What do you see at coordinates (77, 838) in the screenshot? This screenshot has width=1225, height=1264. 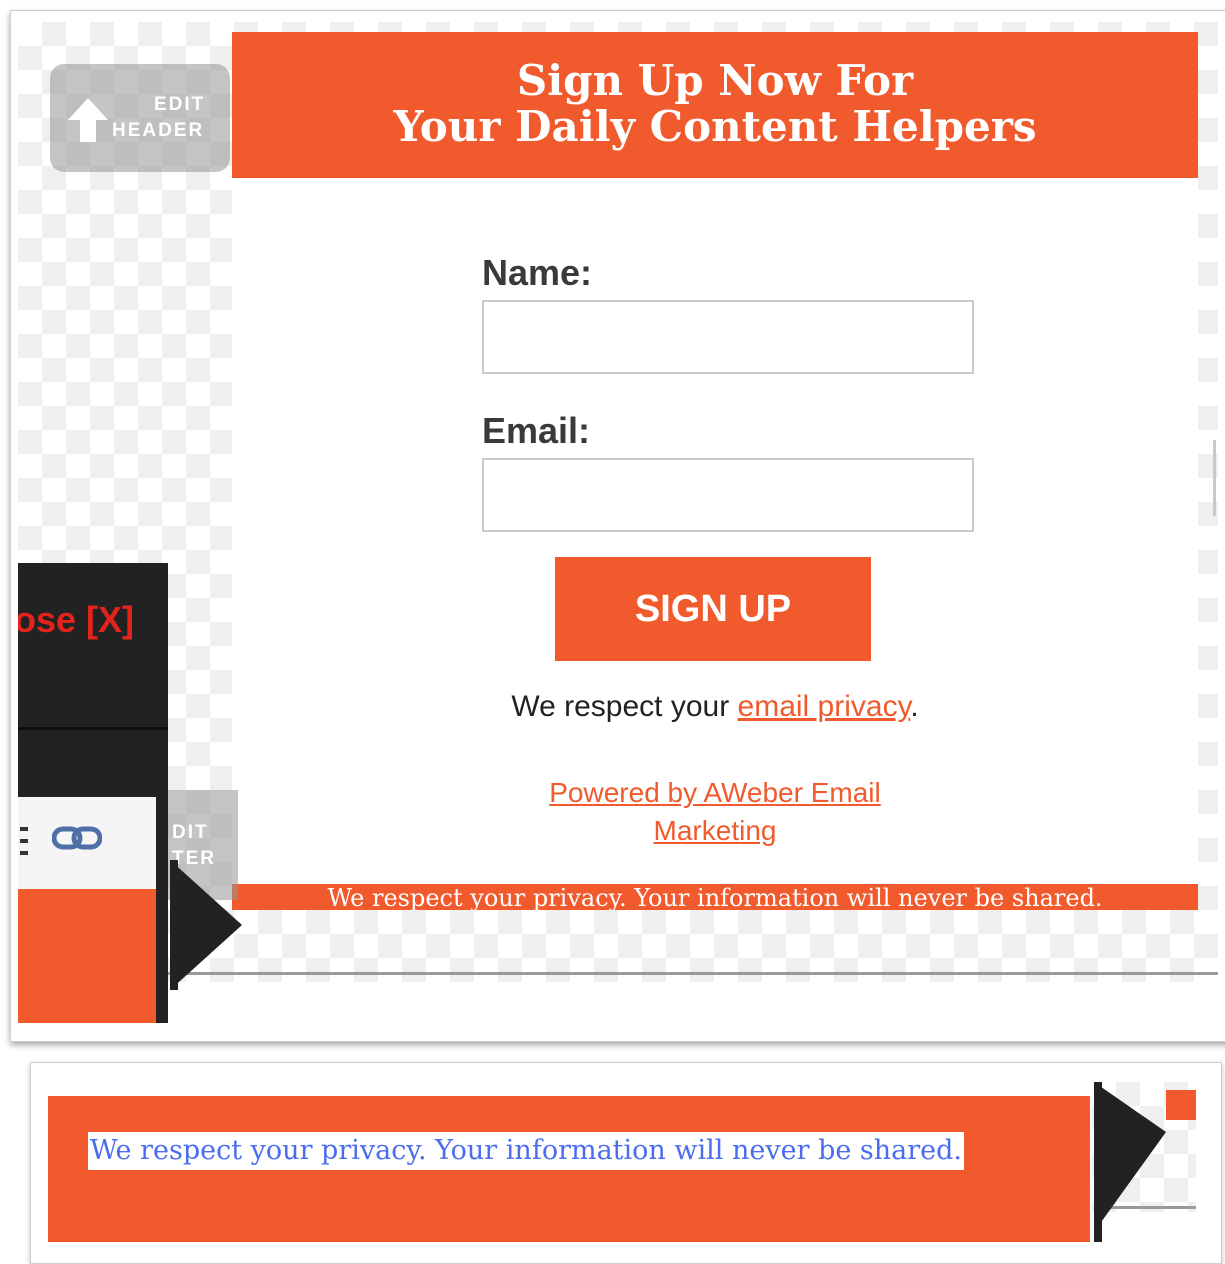 I see `link-icon` at bounding box center [77, 838].